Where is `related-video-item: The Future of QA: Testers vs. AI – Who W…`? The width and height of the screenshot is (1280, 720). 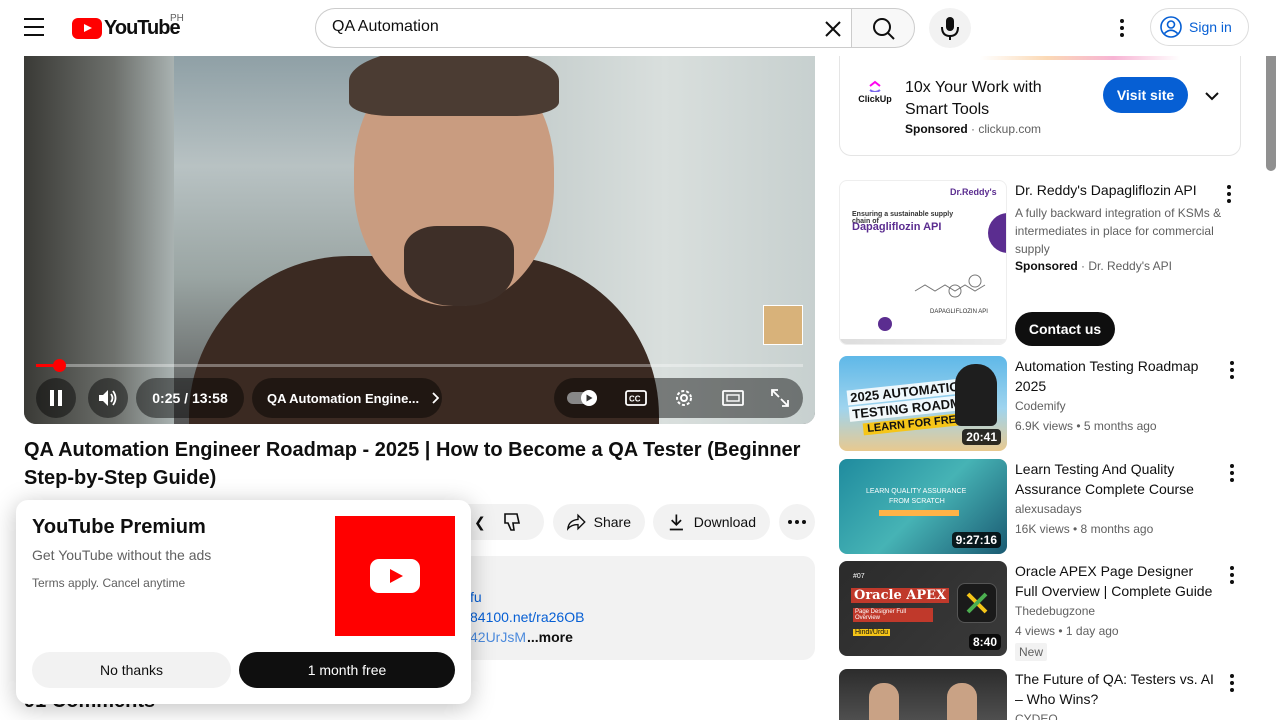
related-video-item: The Future of QA: Testers vs. AI – Who W… is located at coordinates (1040, 694).